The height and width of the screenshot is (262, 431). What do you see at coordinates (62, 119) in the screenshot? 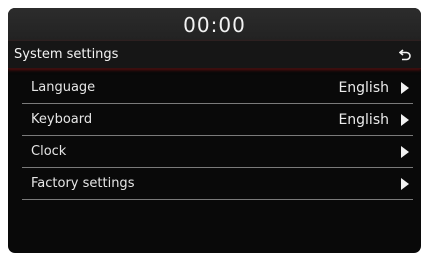
I see `menu-item-label: Keyboard` at bounding box center [62, 119].